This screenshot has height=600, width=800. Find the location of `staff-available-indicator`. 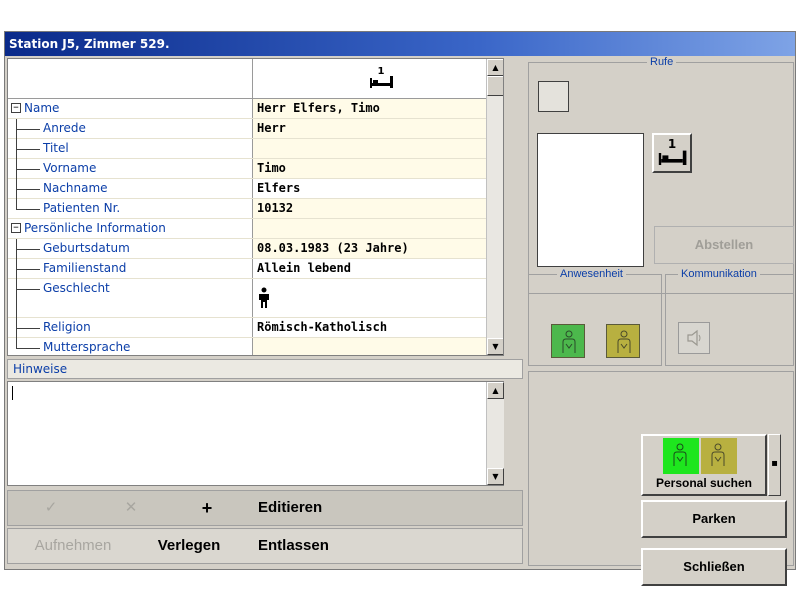

staff-available-indicator is located at coordinates (681, 456).